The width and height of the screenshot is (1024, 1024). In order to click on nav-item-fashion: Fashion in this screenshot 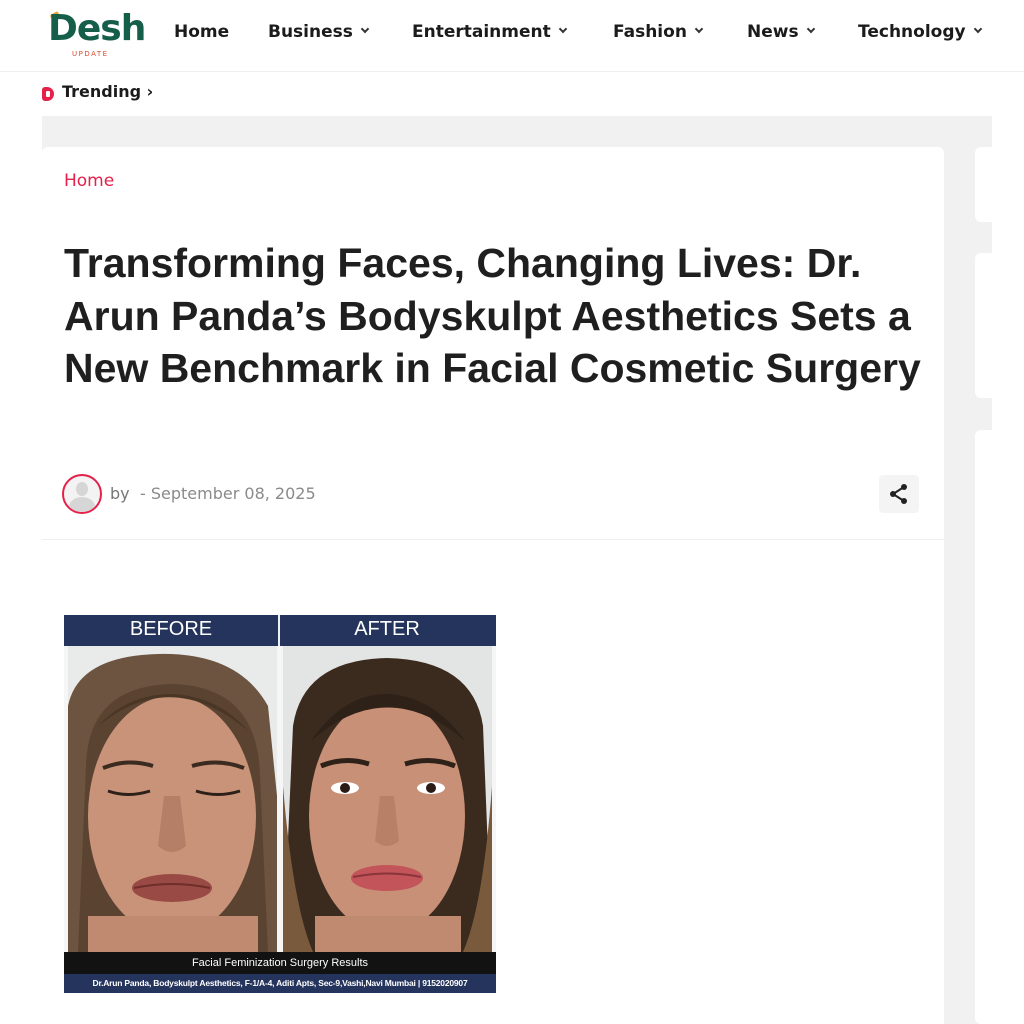, I will do `click(658, 32)`.